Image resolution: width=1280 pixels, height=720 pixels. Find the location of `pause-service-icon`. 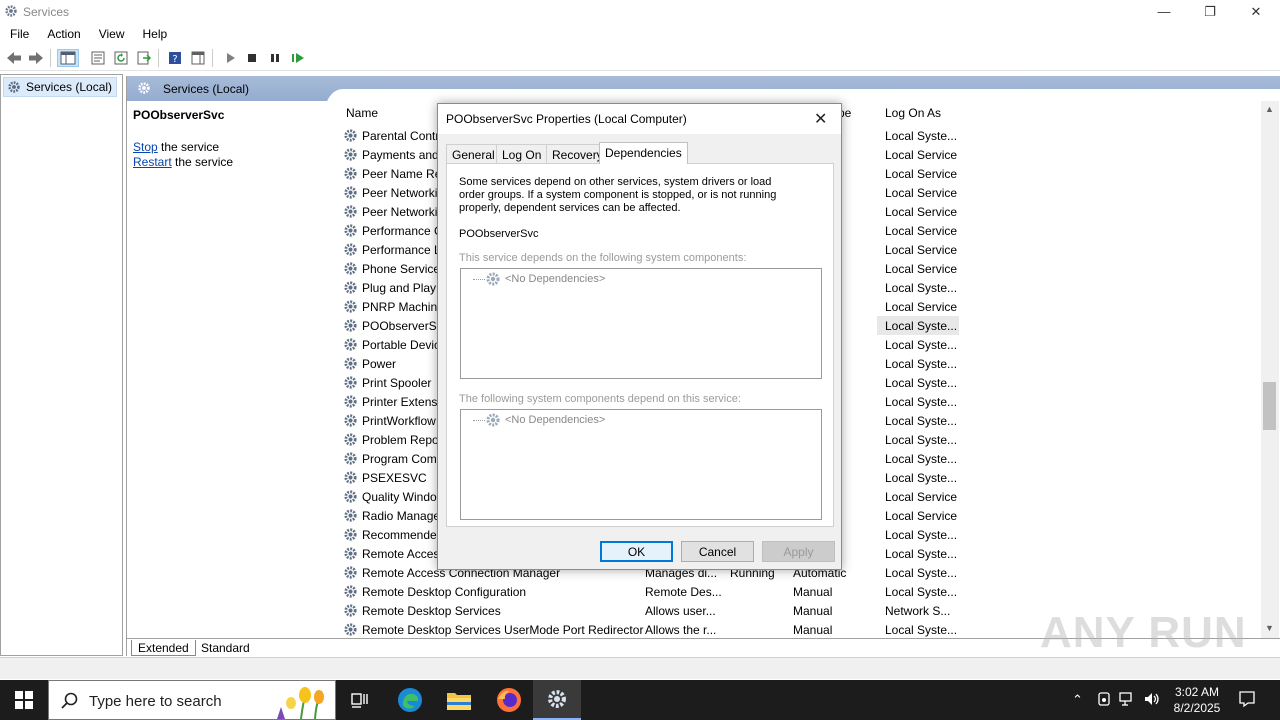

pause-service-icon is located at coordinates (275, 58).